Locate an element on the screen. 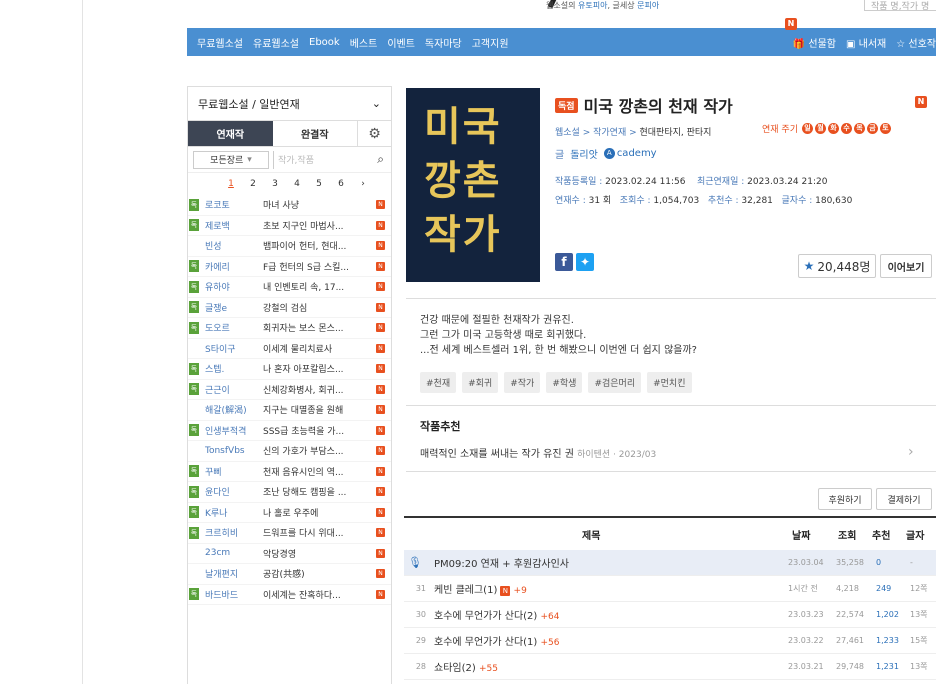 The width and height of the screenshot is (936, 684). list-item: 독 글쟁e 강철의 검심 N is located at coordinates (289, 308).